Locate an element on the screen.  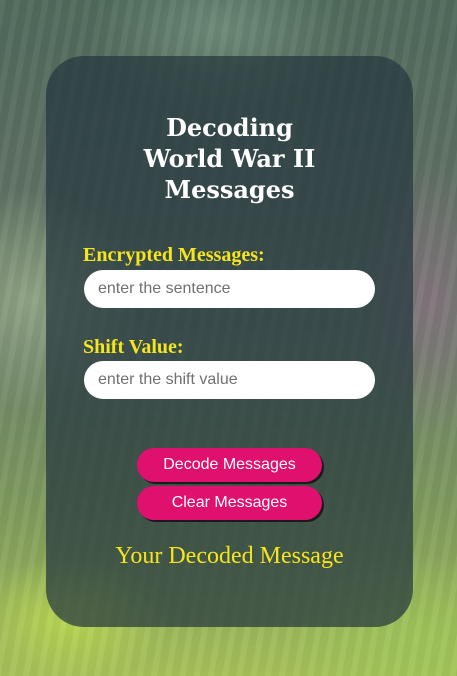
shift-value-label: Shift Value: is located at coordinates (133, 347).